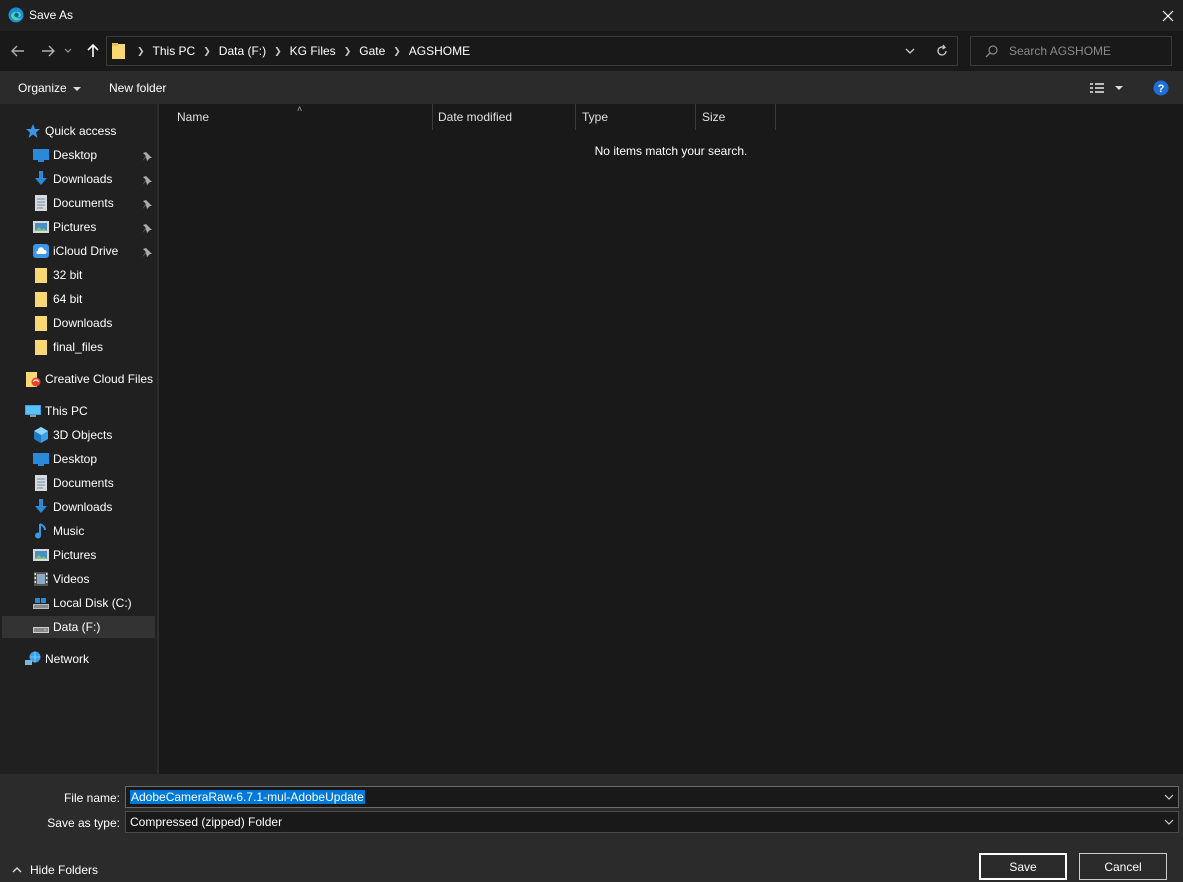  Describe the element at coordinates (61, 579) in the screenshot. I see `nav-item-videos: Videos` at that location.